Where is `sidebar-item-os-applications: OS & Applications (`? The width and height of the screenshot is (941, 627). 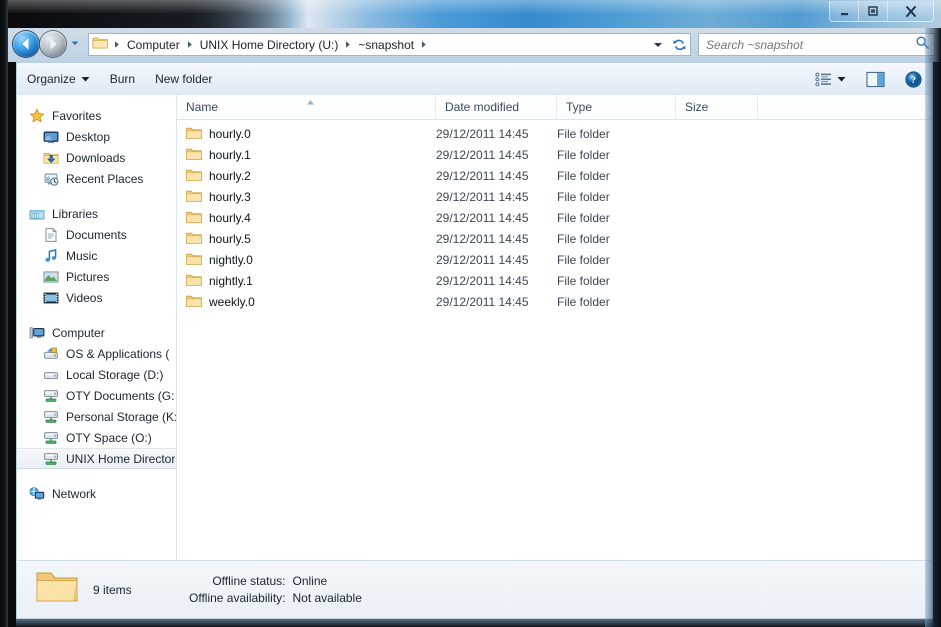
sidebar-item-os-applications: OS & Applications ( is located at coordinates (96, 353).